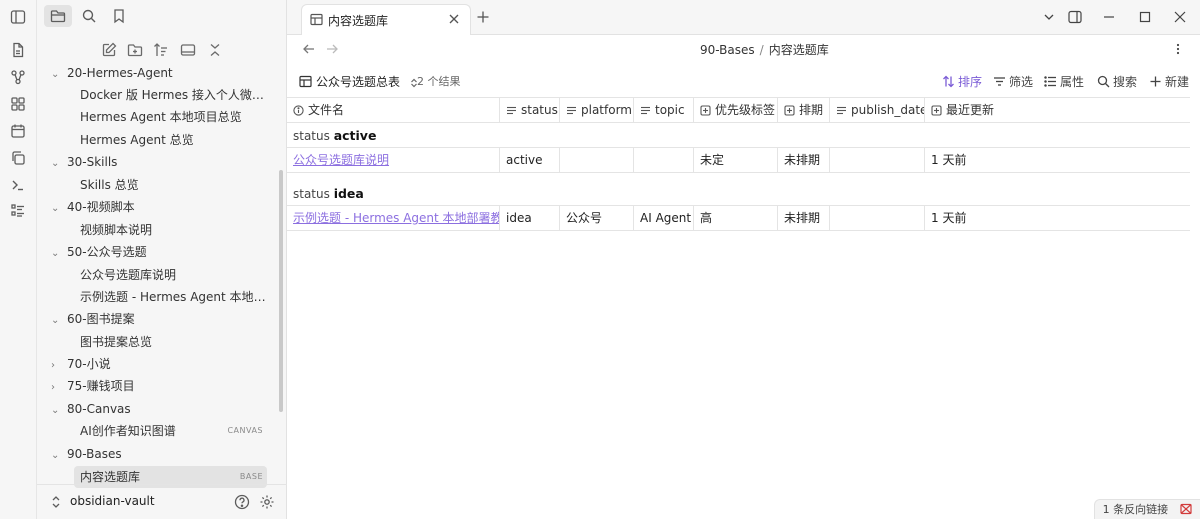 The width and height of the screenshot is (1200, 519). I want to click on column-header-topic: topic, so click(664, 110).